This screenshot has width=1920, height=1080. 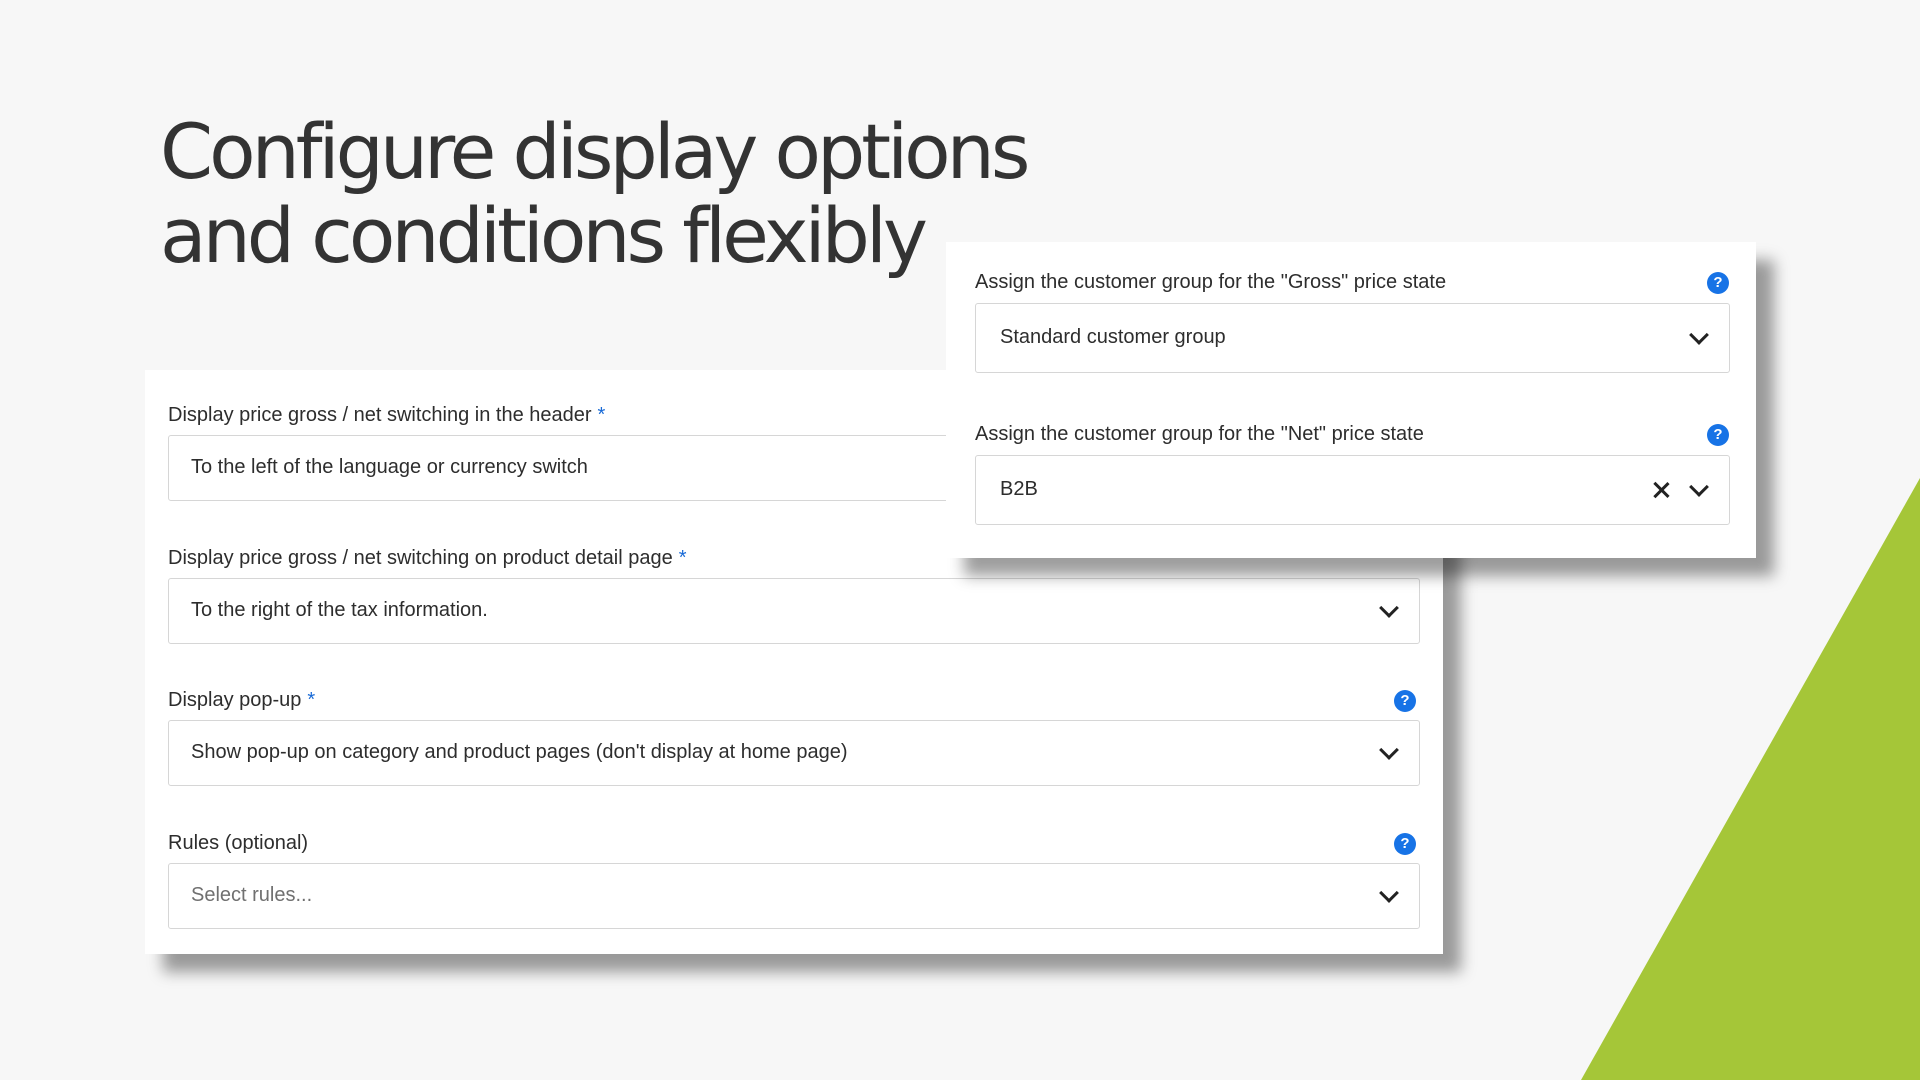 What do you see at coordinates (1661, 490) in the screenshot?
I see `close-icon` at bounding box center [1661, 490].